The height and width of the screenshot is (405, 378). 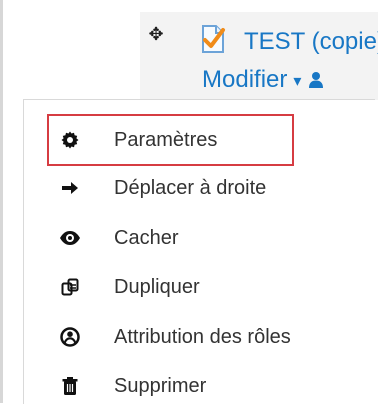 I want to click on page-left-border, so click(x=1, y=201).